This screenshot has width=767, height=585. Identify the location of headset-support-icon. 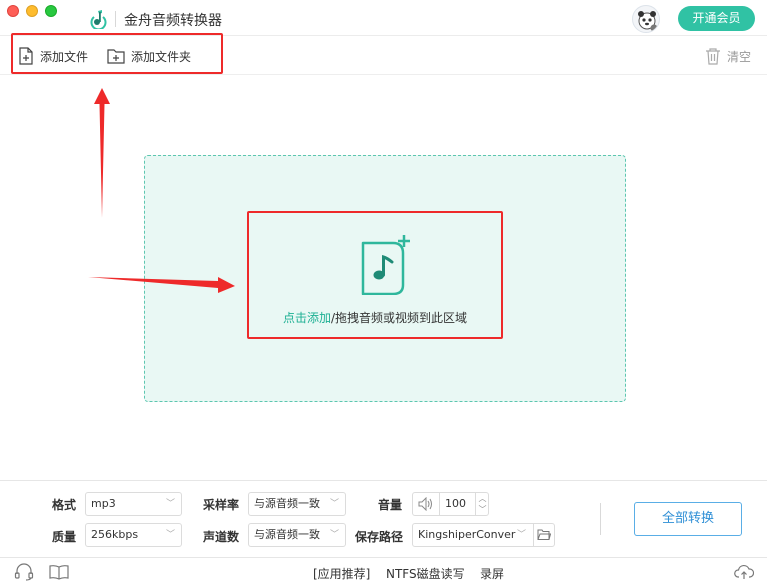
(24, 572).